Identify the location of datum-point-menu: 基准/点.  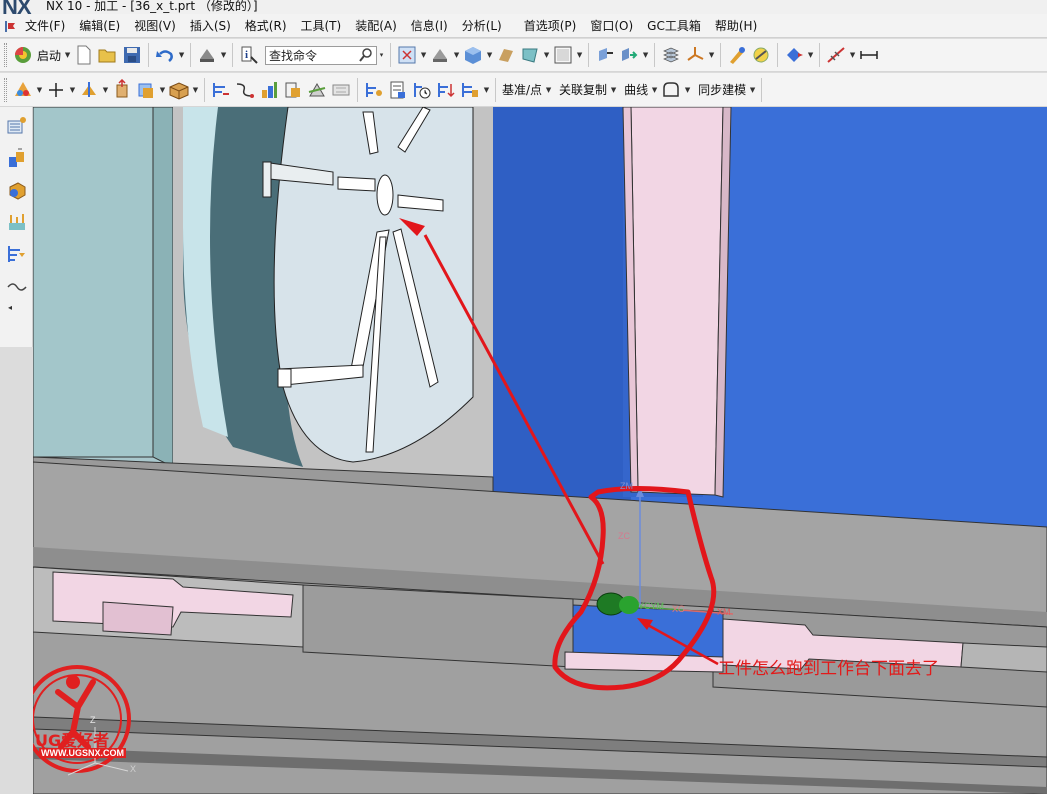
(522, 89).